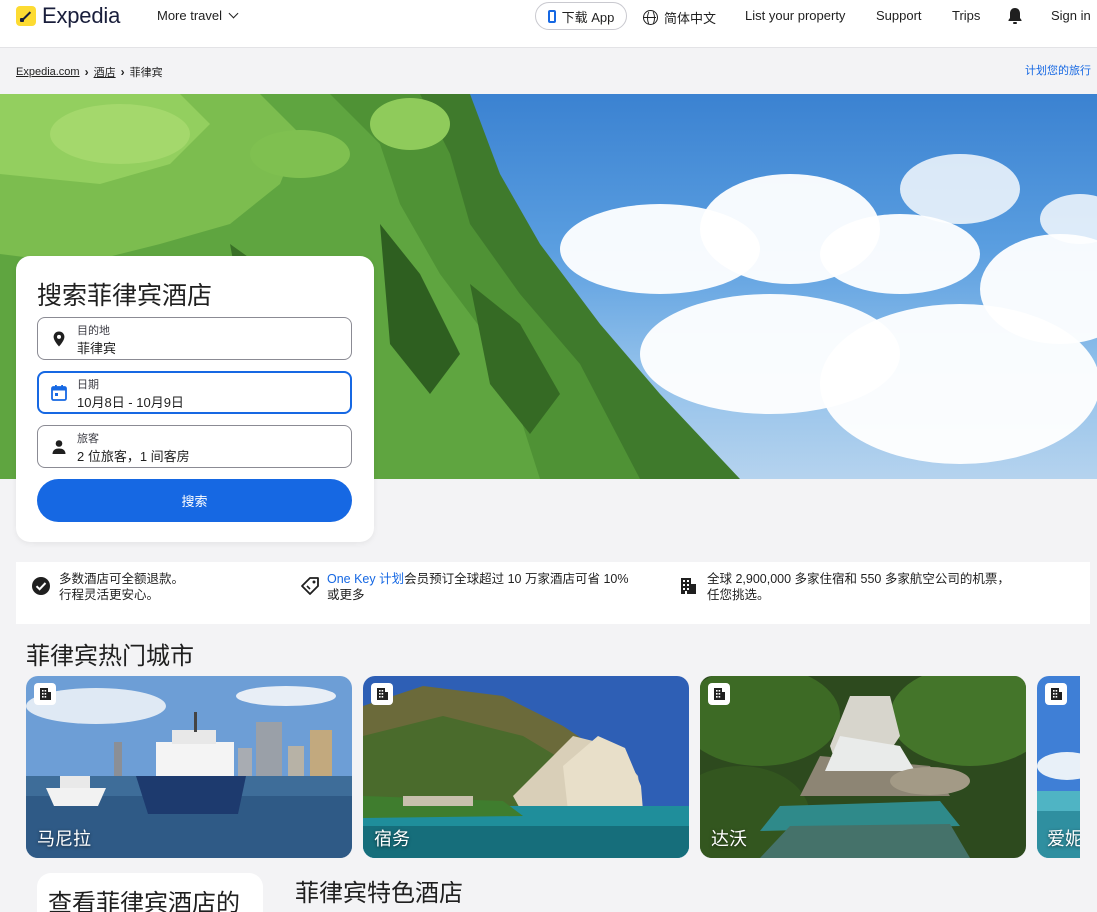 This screenshot has height=912, width=1097. Describe the element at coordinates (588, 17) in the screenshot. I see `download-app-label: 下载 App` at that location.